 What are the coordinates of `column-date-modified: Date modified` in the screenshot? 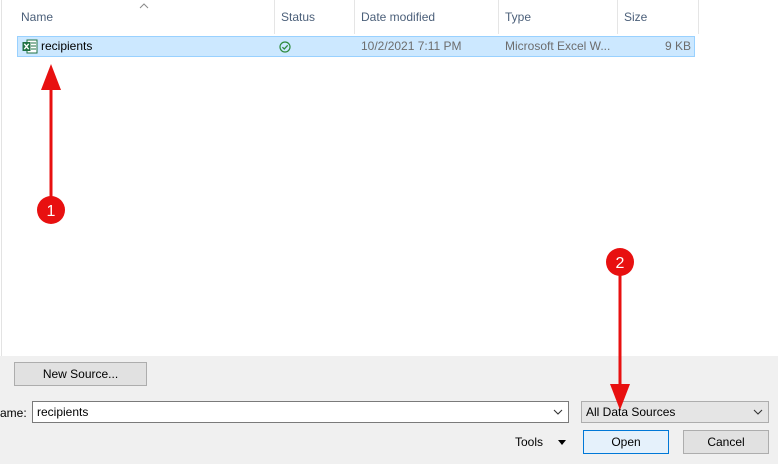 It's located at (426, 17).